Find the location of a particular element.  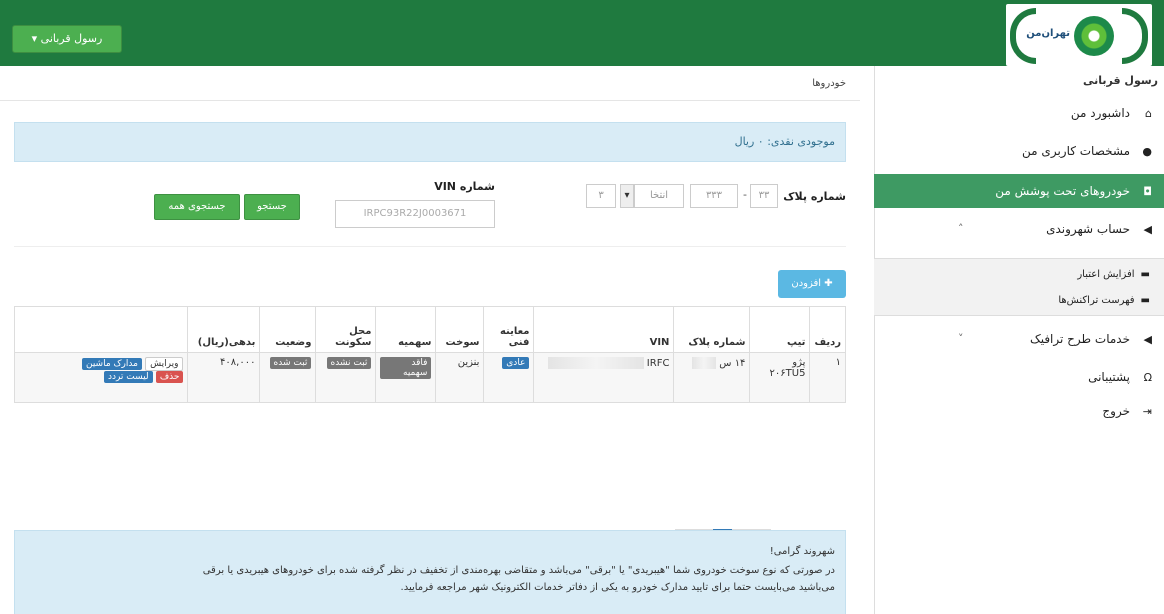

column-header-actions is located at coordinates (101, 329).